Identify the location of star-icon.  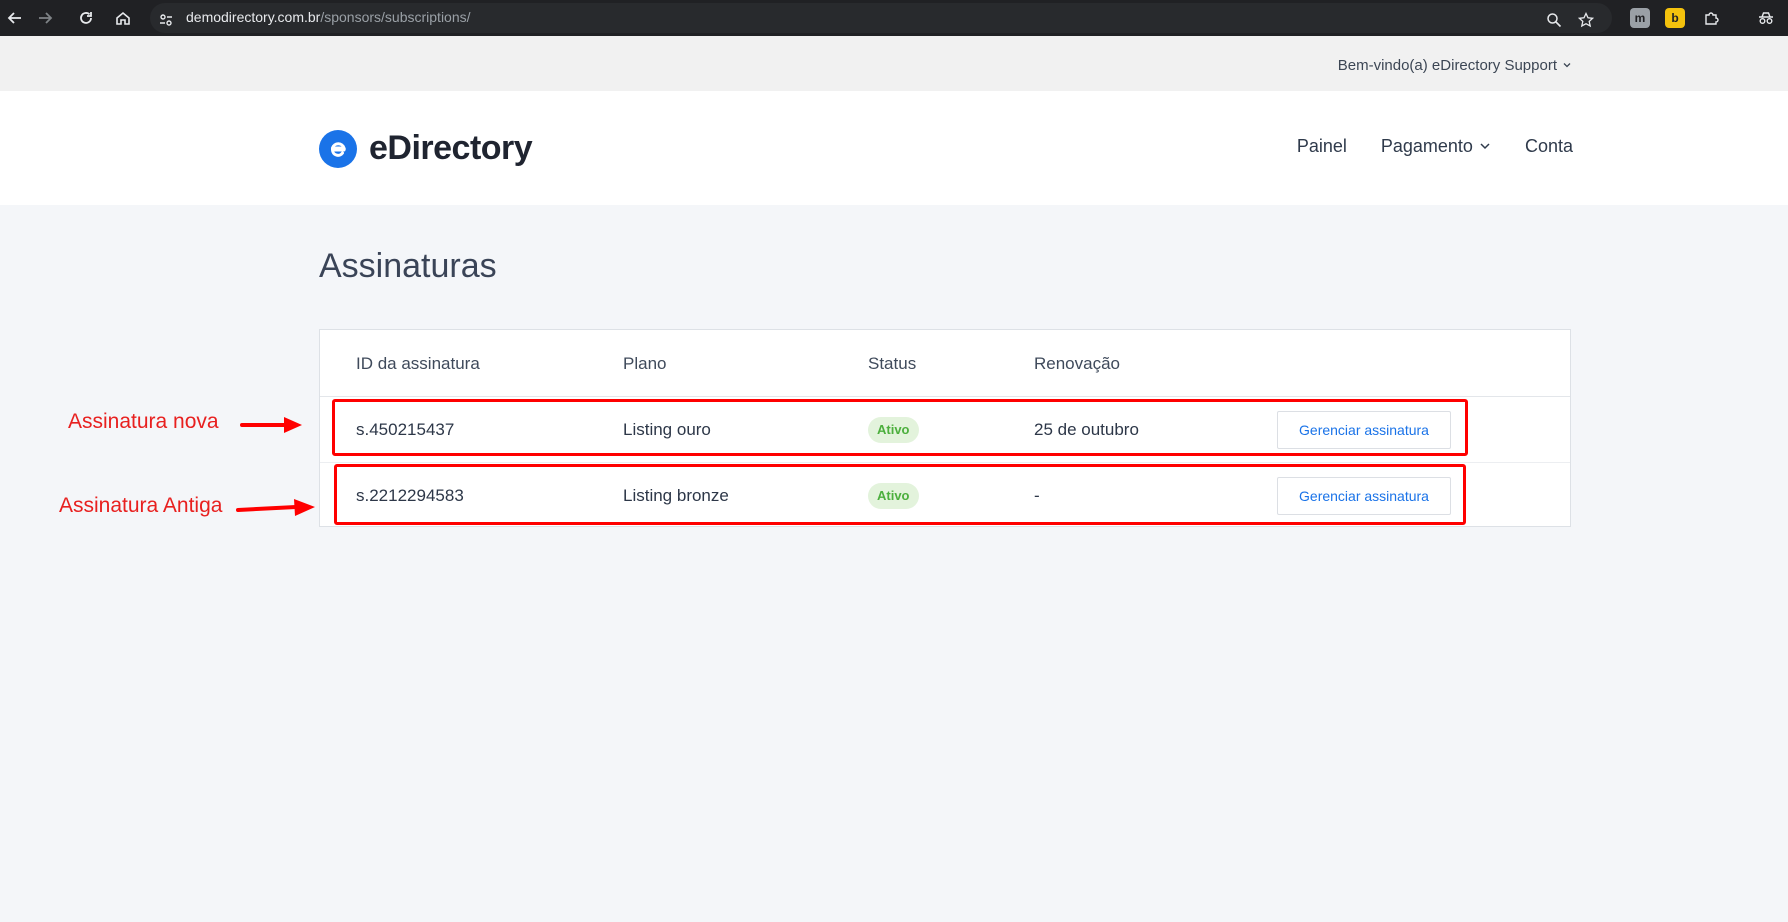
(1586, 20).